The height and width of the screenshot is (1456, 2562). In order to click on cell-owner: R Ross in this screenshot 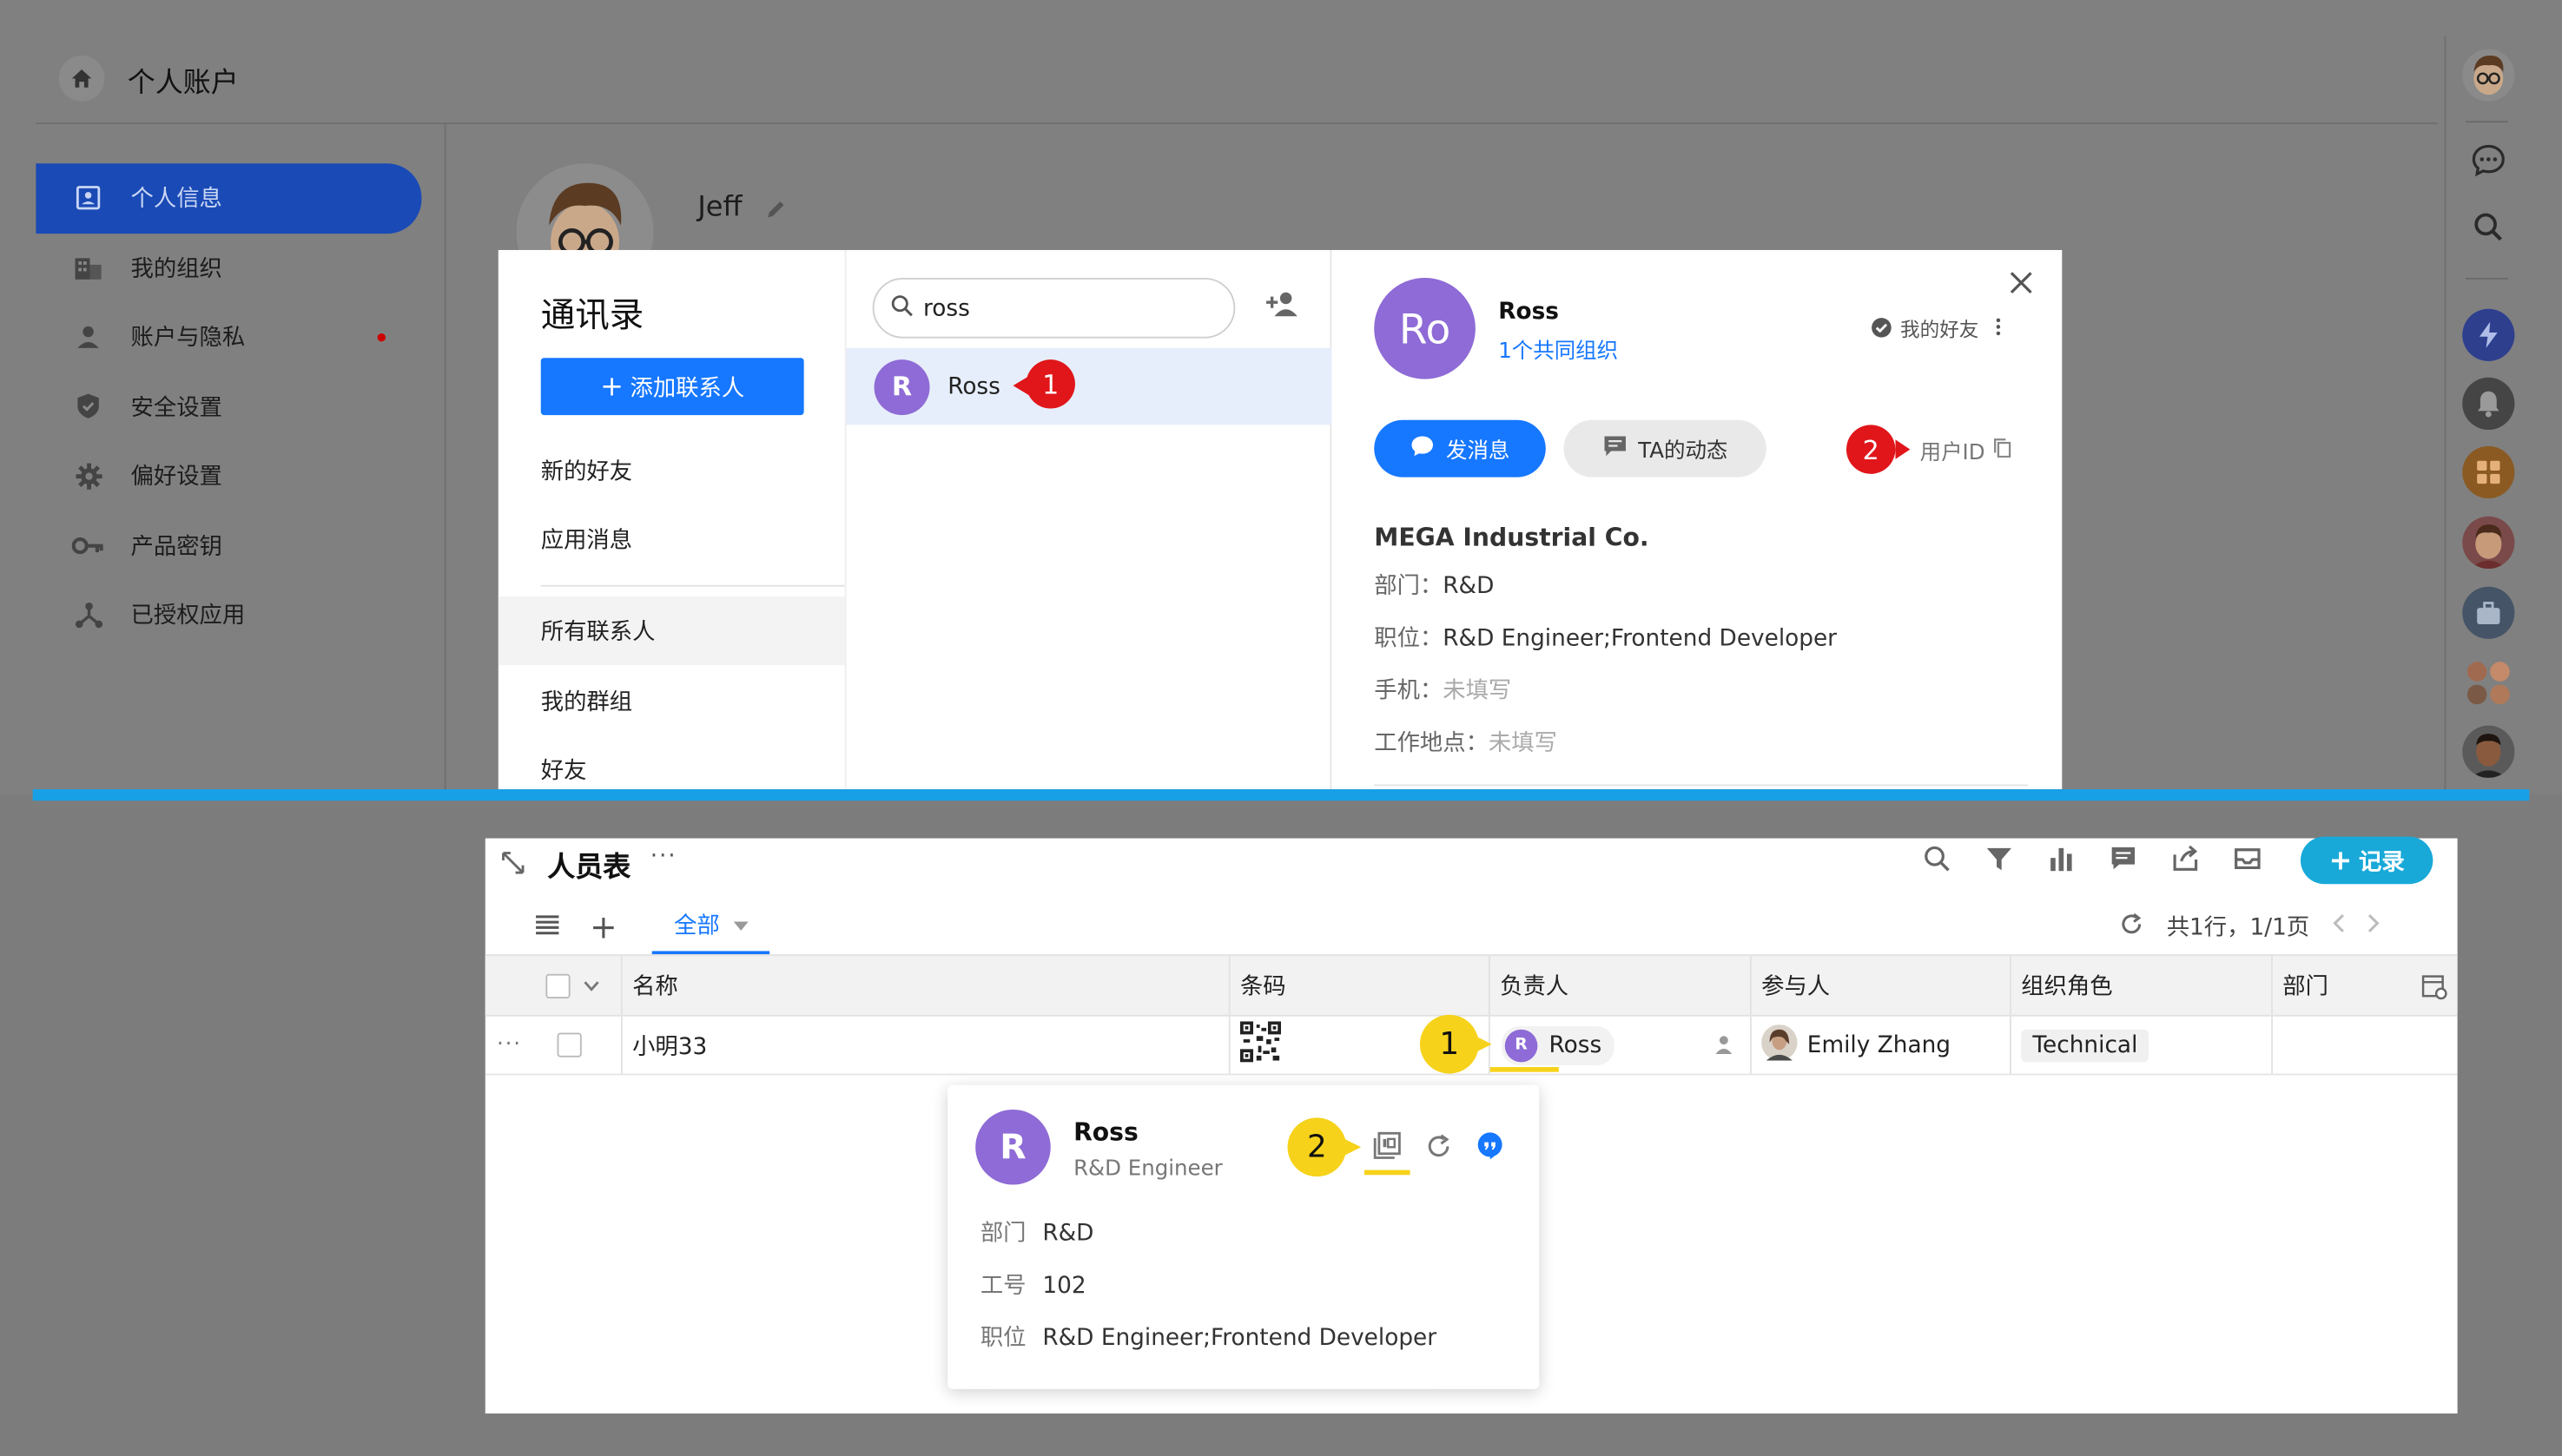, I will do `click(1621, 1045)`.